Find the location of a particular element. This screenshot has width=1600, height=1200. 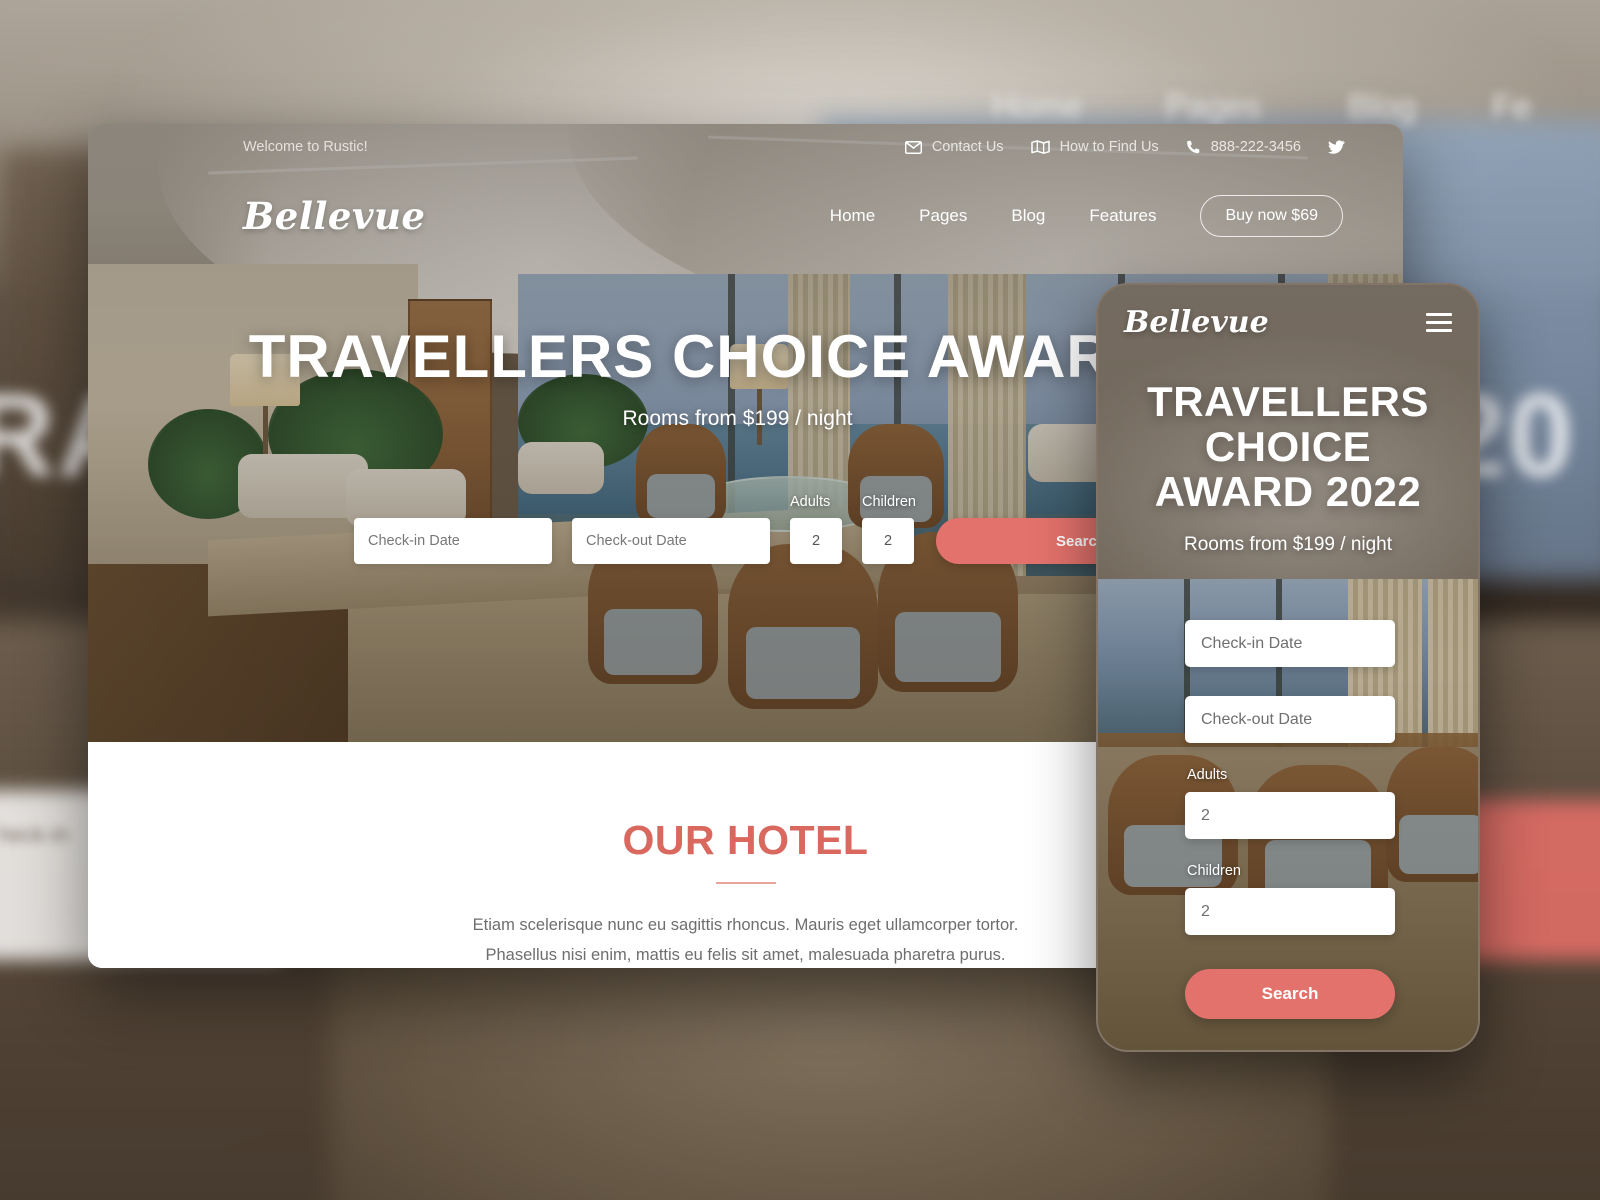

nav-item-home: Home is located at coordinates (852, 216).